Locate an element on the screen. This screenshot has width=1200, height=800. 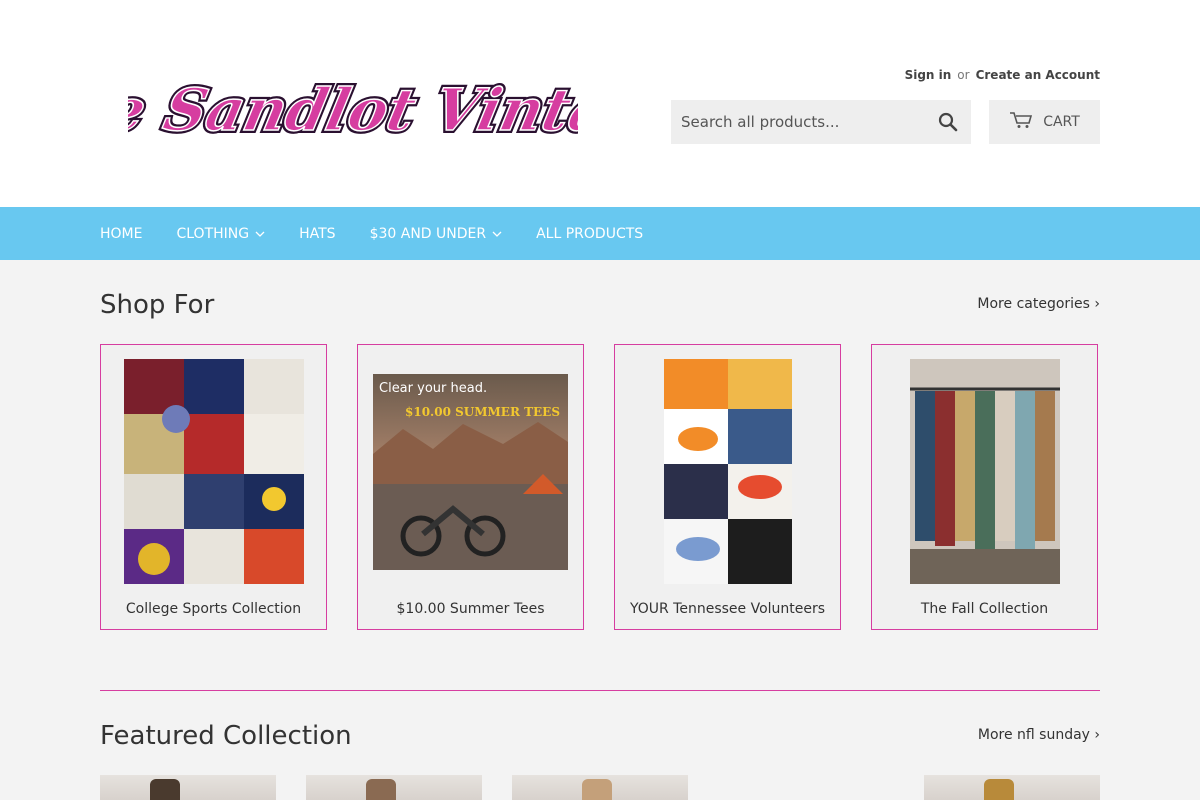
collection-label: YOUR Tennessee Volunteers is located at coordinates (727, 609).